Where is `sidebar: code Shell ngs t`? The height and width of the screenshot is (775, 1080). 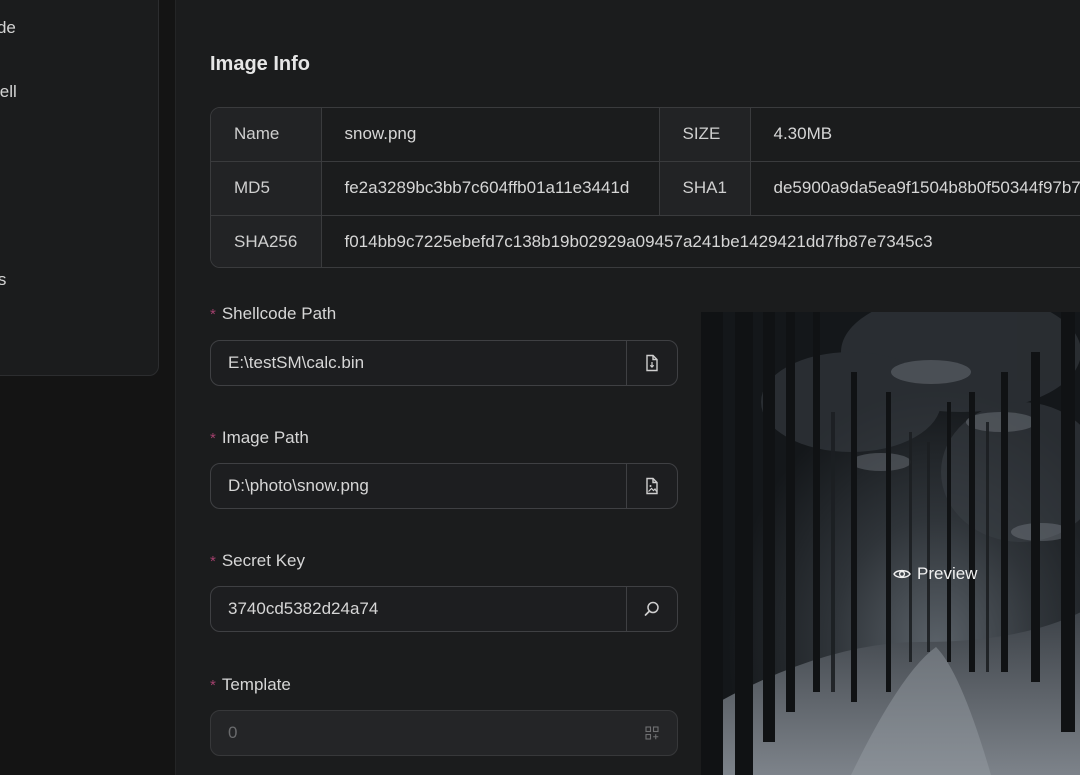
sidebar: code Shell ngs t is located at coordinates (79, 188).